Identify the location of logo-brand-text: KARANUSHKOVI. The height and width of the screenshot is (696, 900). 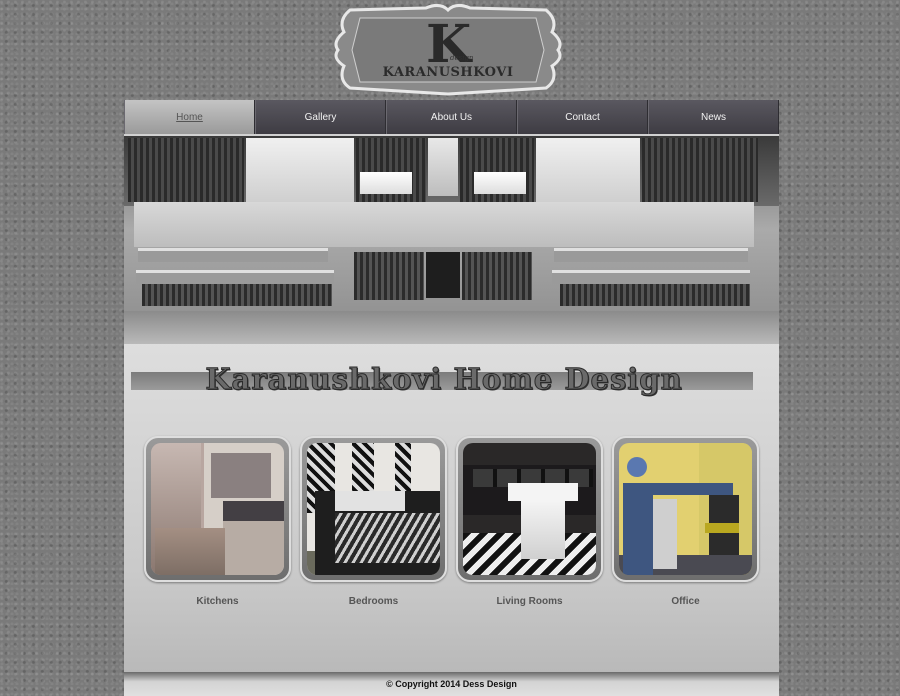
(448, 72).